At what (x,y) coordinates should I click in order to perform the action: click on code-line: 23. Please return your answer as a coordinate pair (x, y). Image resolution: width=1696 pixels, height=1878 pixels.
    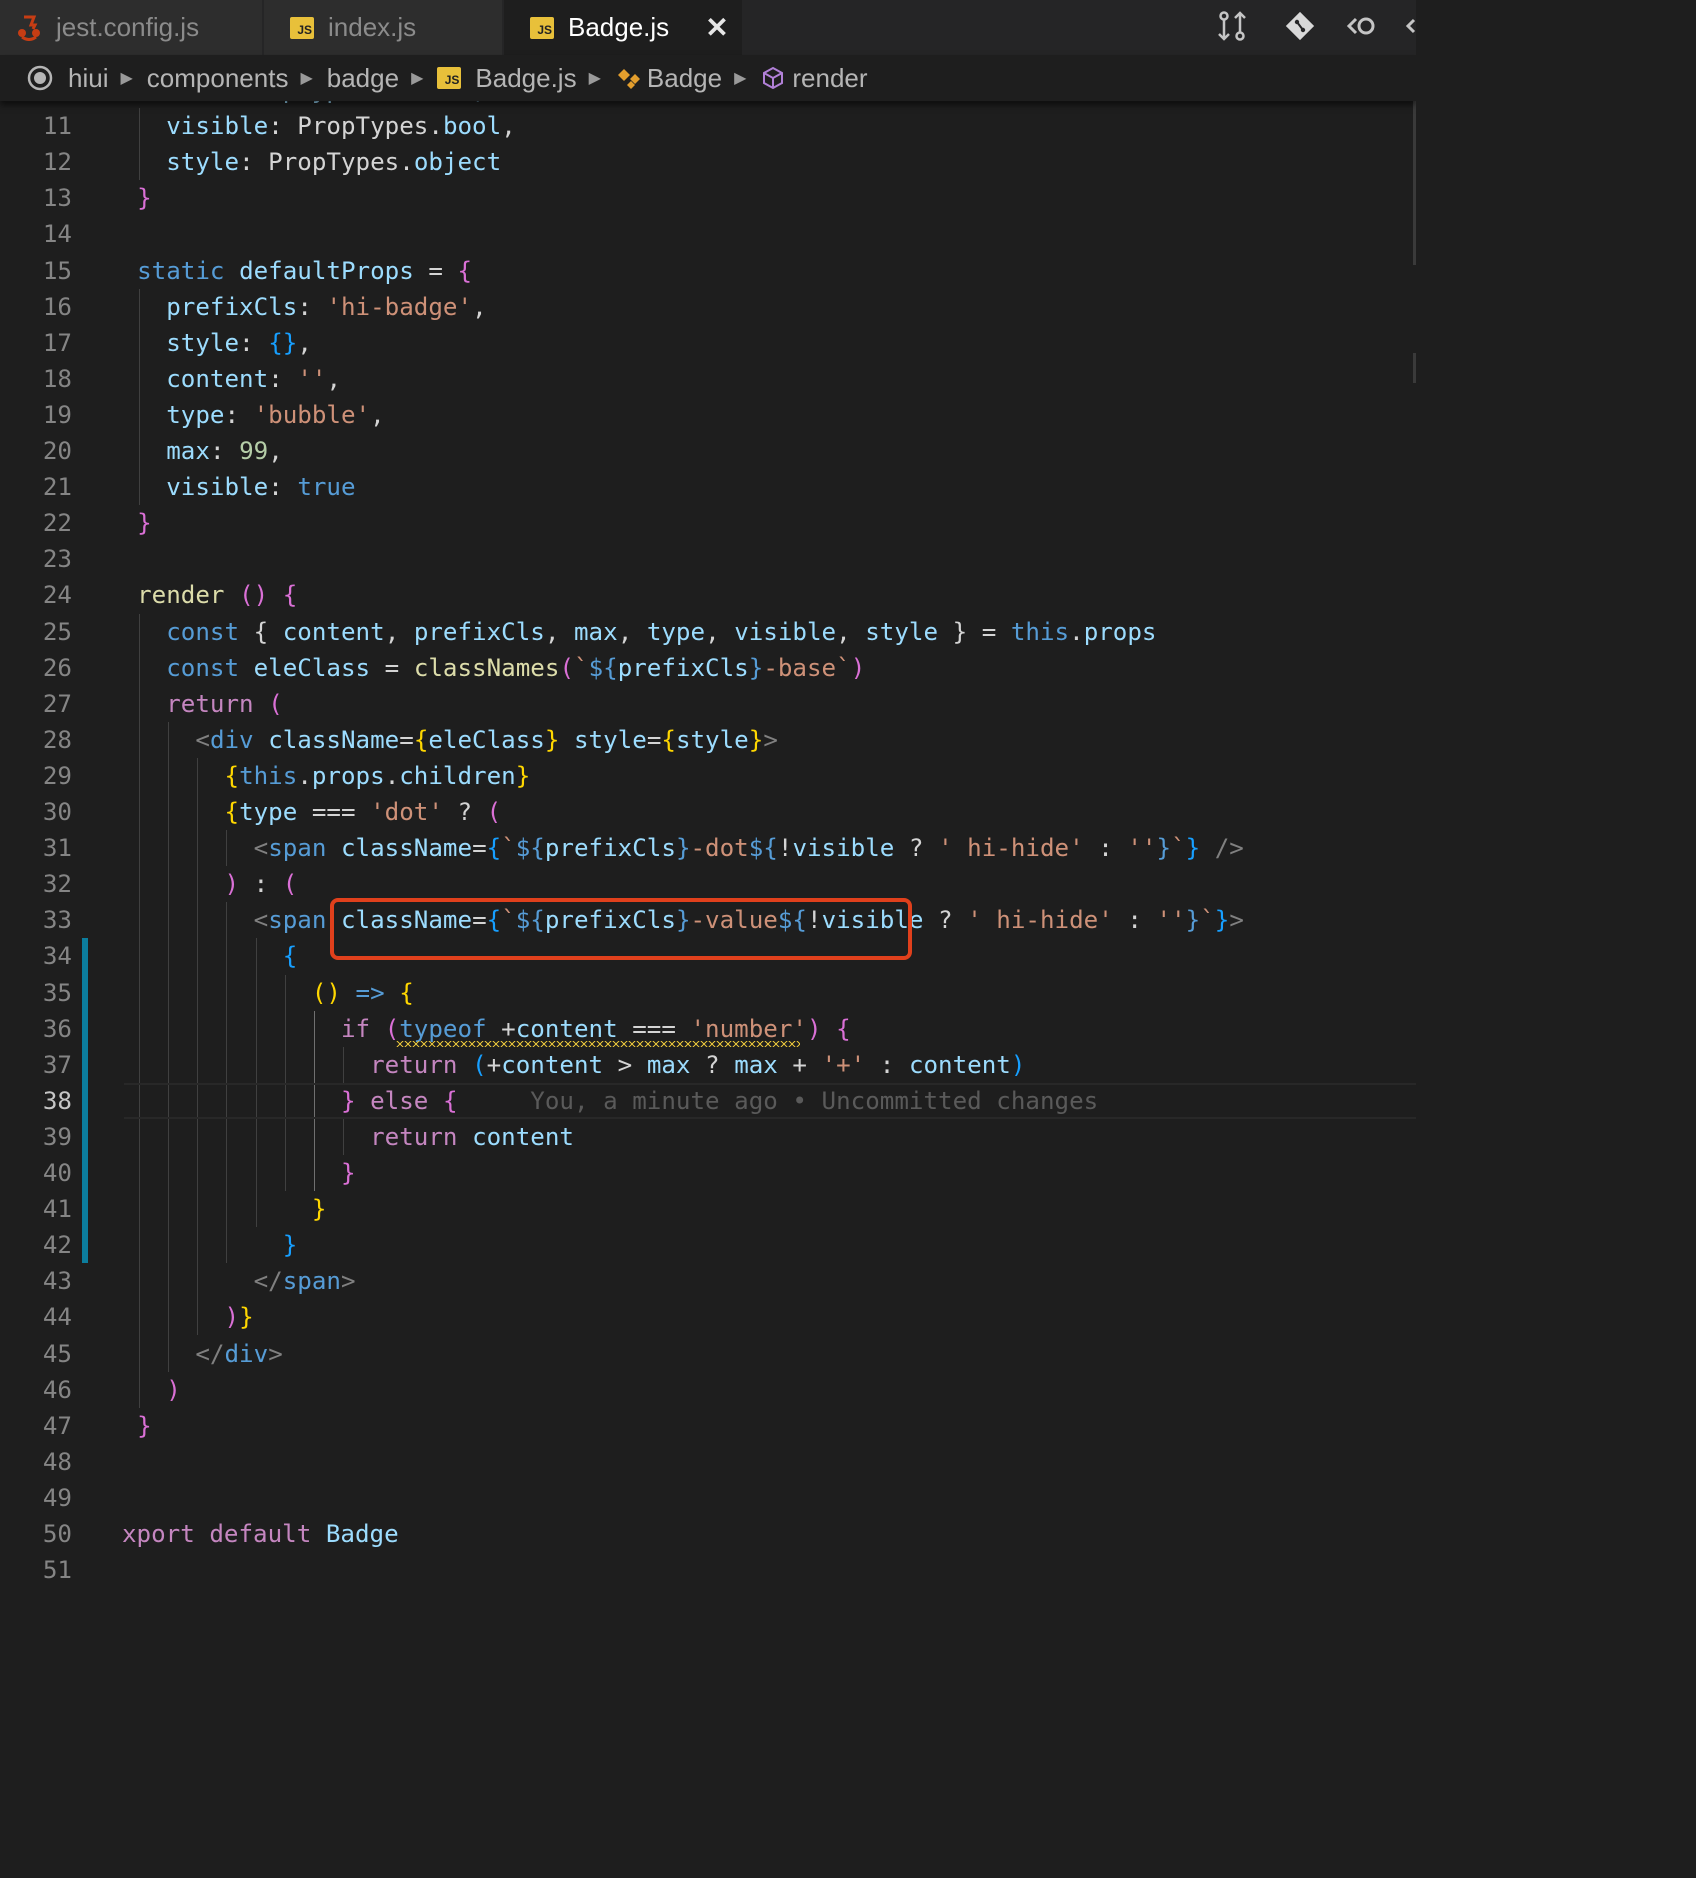
    Looking at the image, I should click on (708, 559).